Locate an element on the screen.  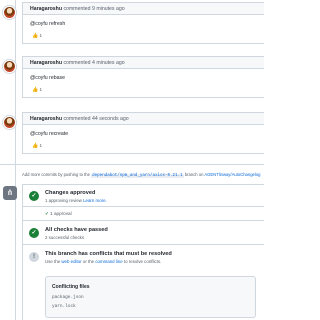
approval-count: ✓ 1 approval is located at coordinates (58, 214).